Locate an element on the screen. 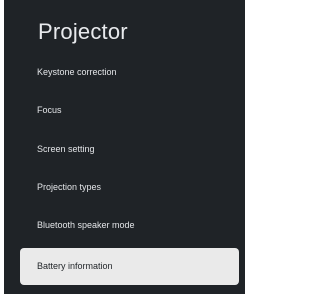 Image resolution: width=320 pixels, height=294 pixels. menu-item-projection-types: Projection types is located at coordinates (129, 187).